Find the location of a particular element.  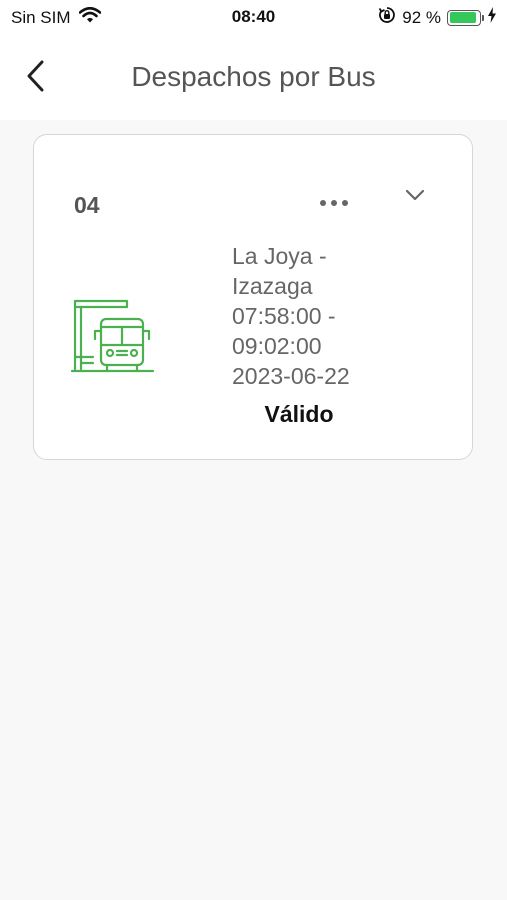

time-start: 07:58:00 - is located at coordinates (284, 316).